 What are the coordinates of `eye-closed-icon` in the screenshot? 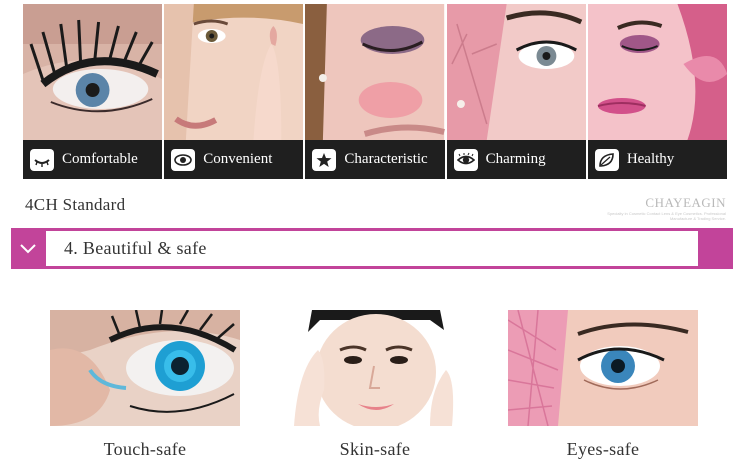 It's located at (42, 159).